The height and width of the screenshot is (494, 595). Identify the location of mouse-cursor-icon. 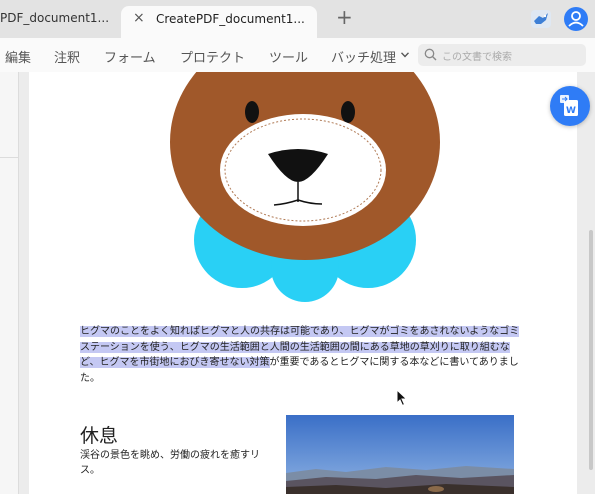
(402, 398).